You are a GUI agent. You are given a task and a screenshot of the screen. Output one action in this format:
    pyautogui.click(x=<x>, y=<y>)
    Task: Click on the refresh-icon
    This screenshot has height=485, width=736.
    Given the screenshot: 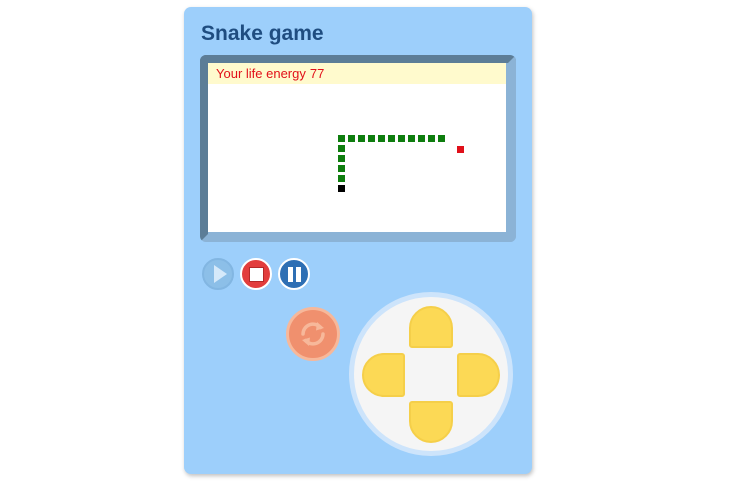 What is the action you would take?
    pyautogui.click(x=313, y=334)
    